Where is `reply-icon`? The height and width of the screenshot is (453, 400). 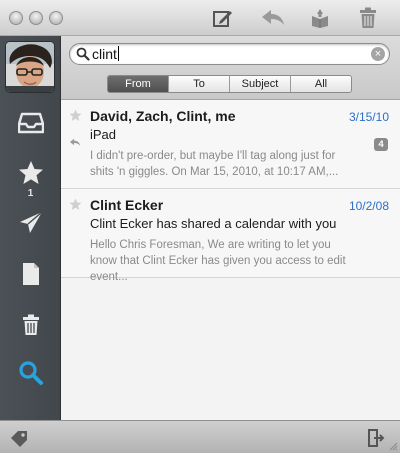
reply-icon is located at coordinates (273, 17).